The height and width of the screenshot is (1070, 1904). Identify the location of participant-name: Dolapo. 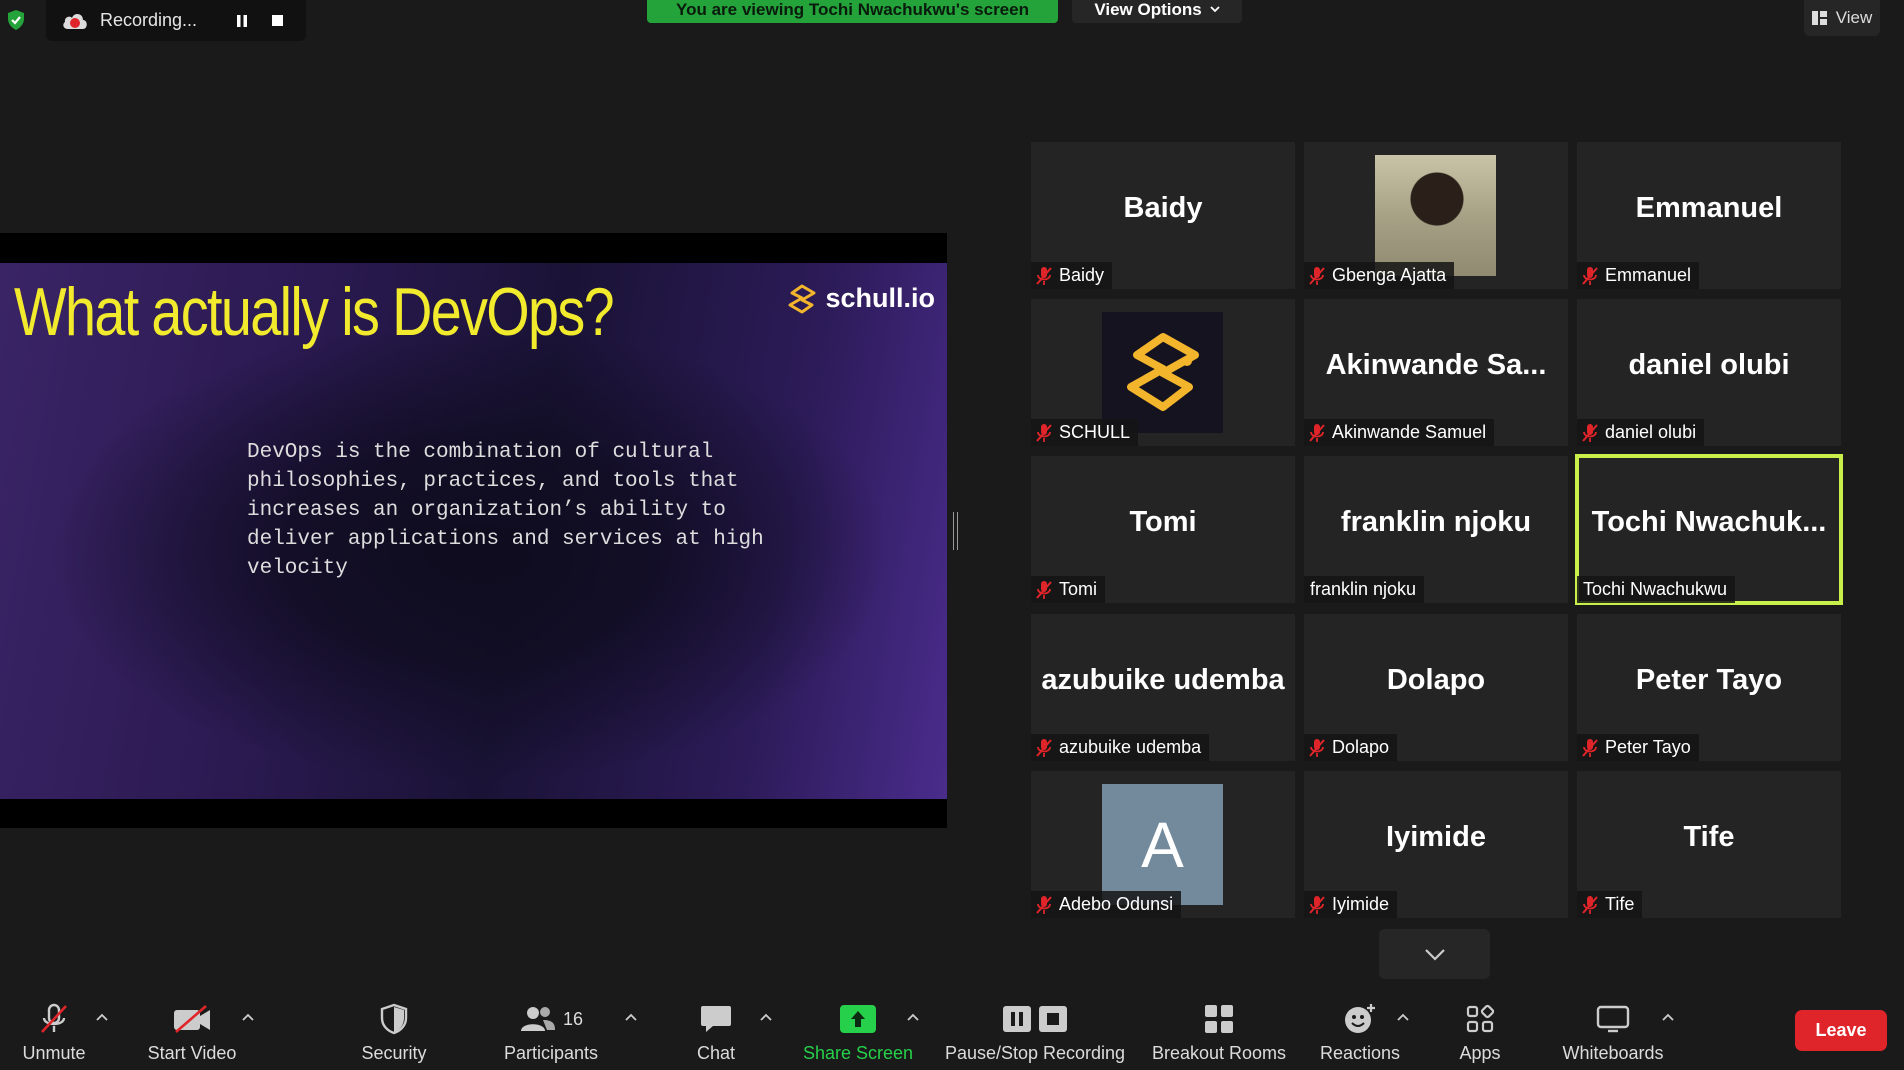
(1361, 747).